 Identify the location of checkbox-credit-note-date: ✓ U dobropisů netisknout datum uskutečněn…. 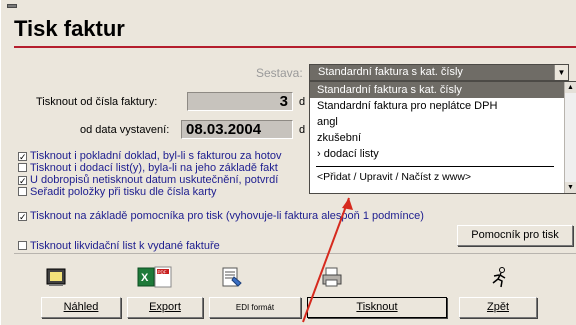
(148, 180).